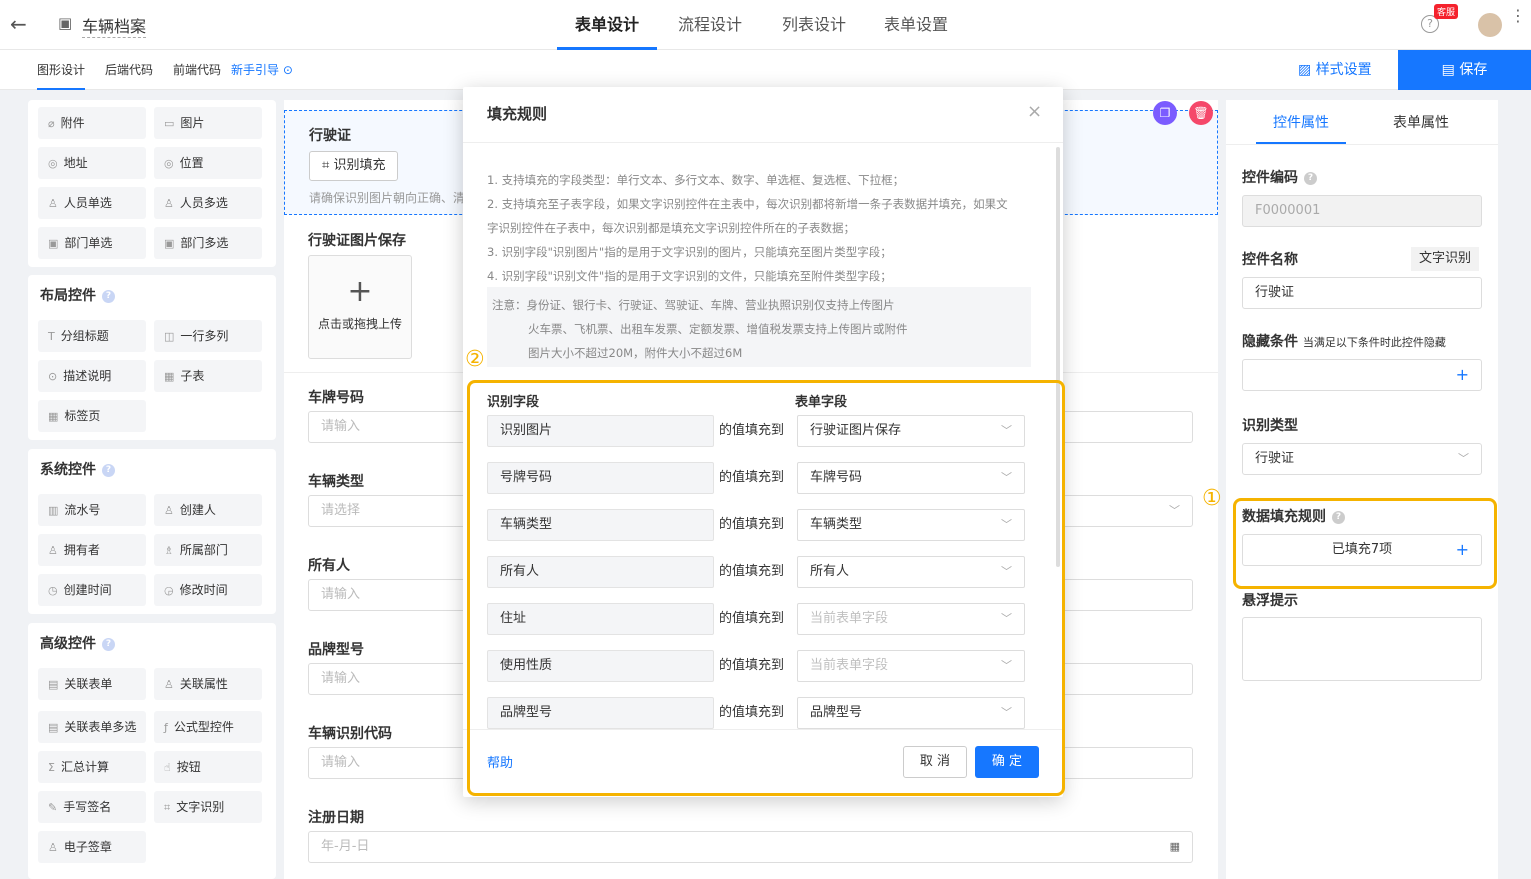 The height and width of the screenshot is (879, 1531). What do you see at coordinates (197, 70) in the screenshot?
I see `subtab-frontend-code: 前端代码` at bounding box center [197, 70].